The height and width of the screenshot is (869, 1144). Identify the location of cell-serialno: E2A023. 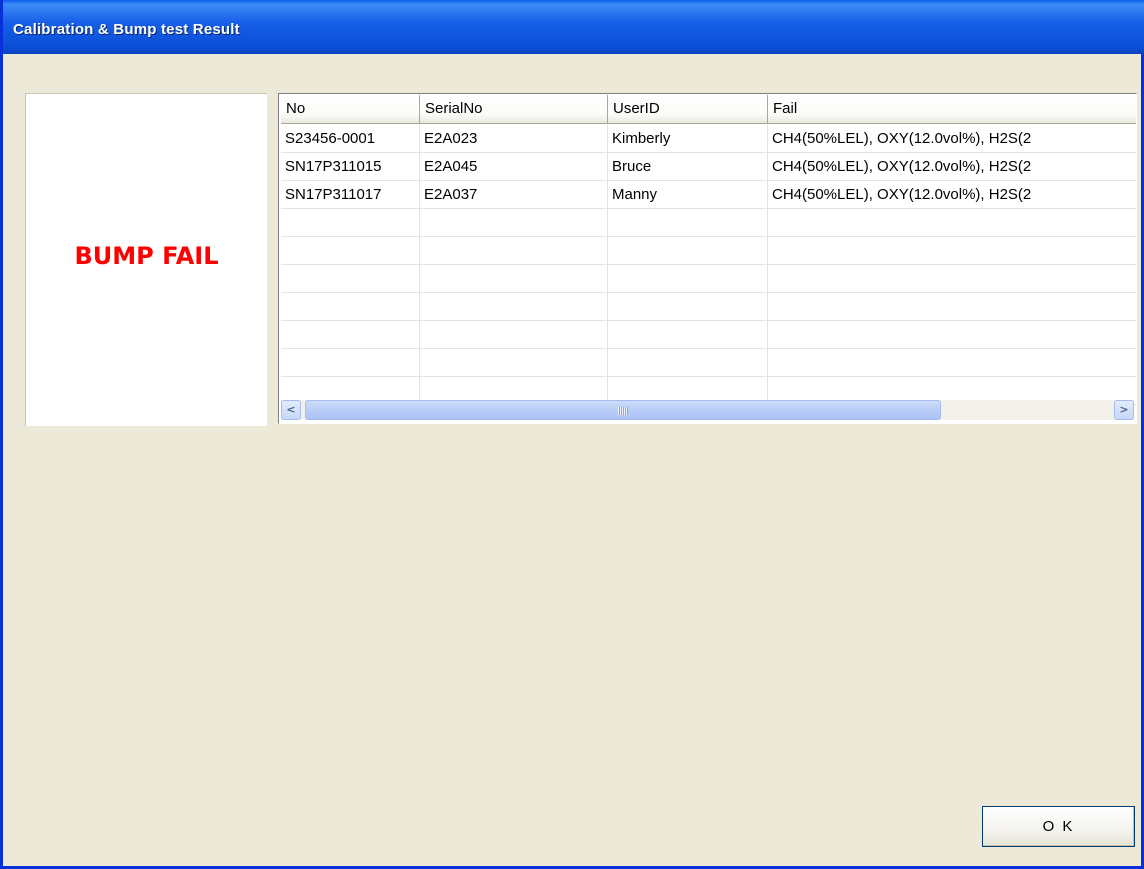
(514, 138).